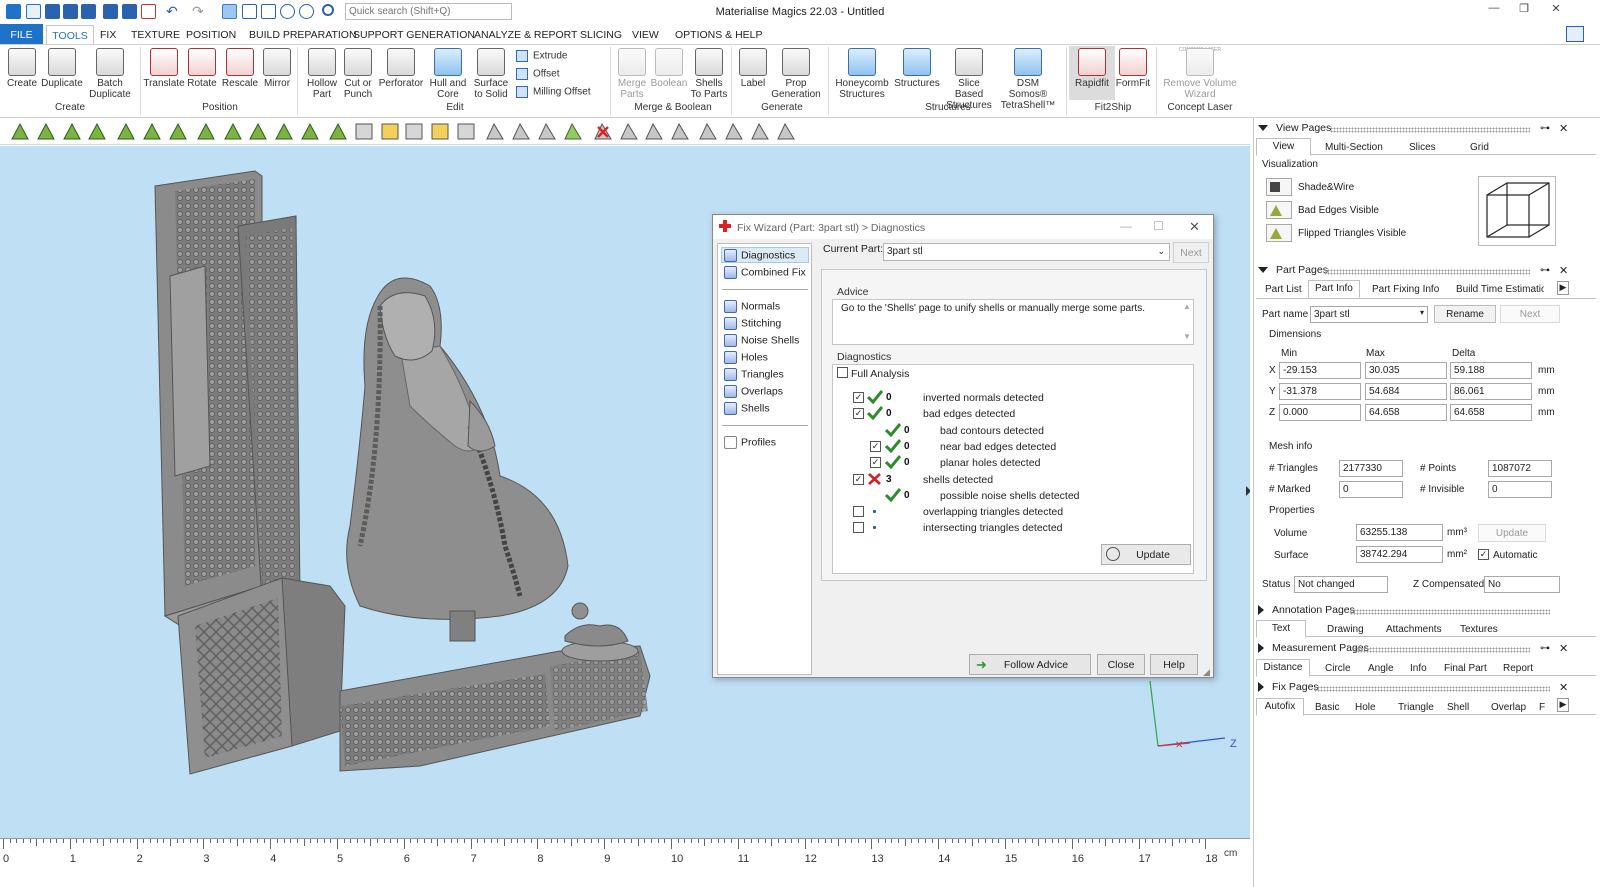 The height and width of the screenshot is (887, 1600). I want to click on dim-min-field: -29.153, so click(1320, 370).